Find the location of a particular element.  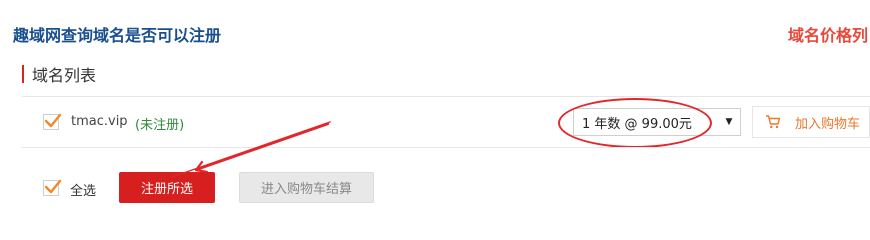

domain-name: tmac.vip is located at coordinates (99, 121).